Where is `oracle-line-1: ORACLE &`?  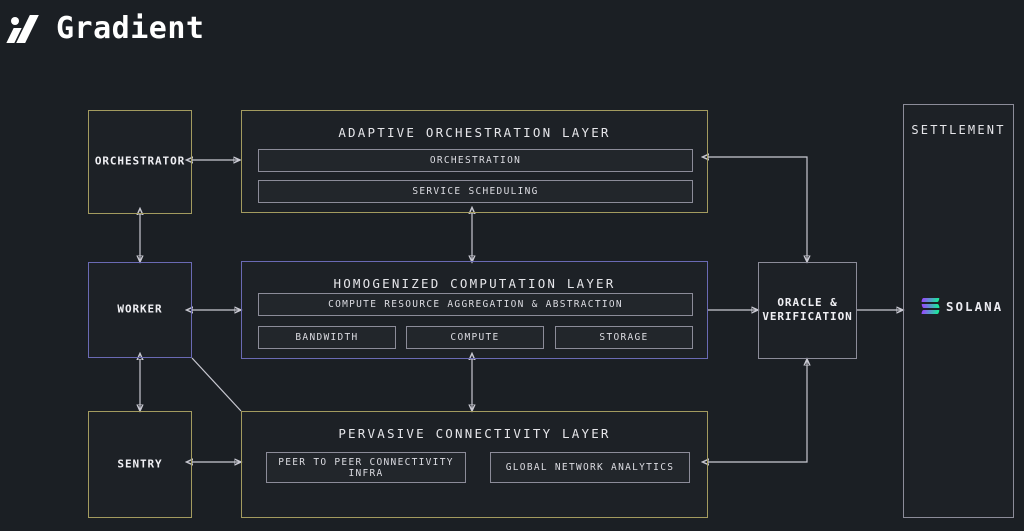
oracle-line-1: ORACLE & is located at coordinates (807, 302).